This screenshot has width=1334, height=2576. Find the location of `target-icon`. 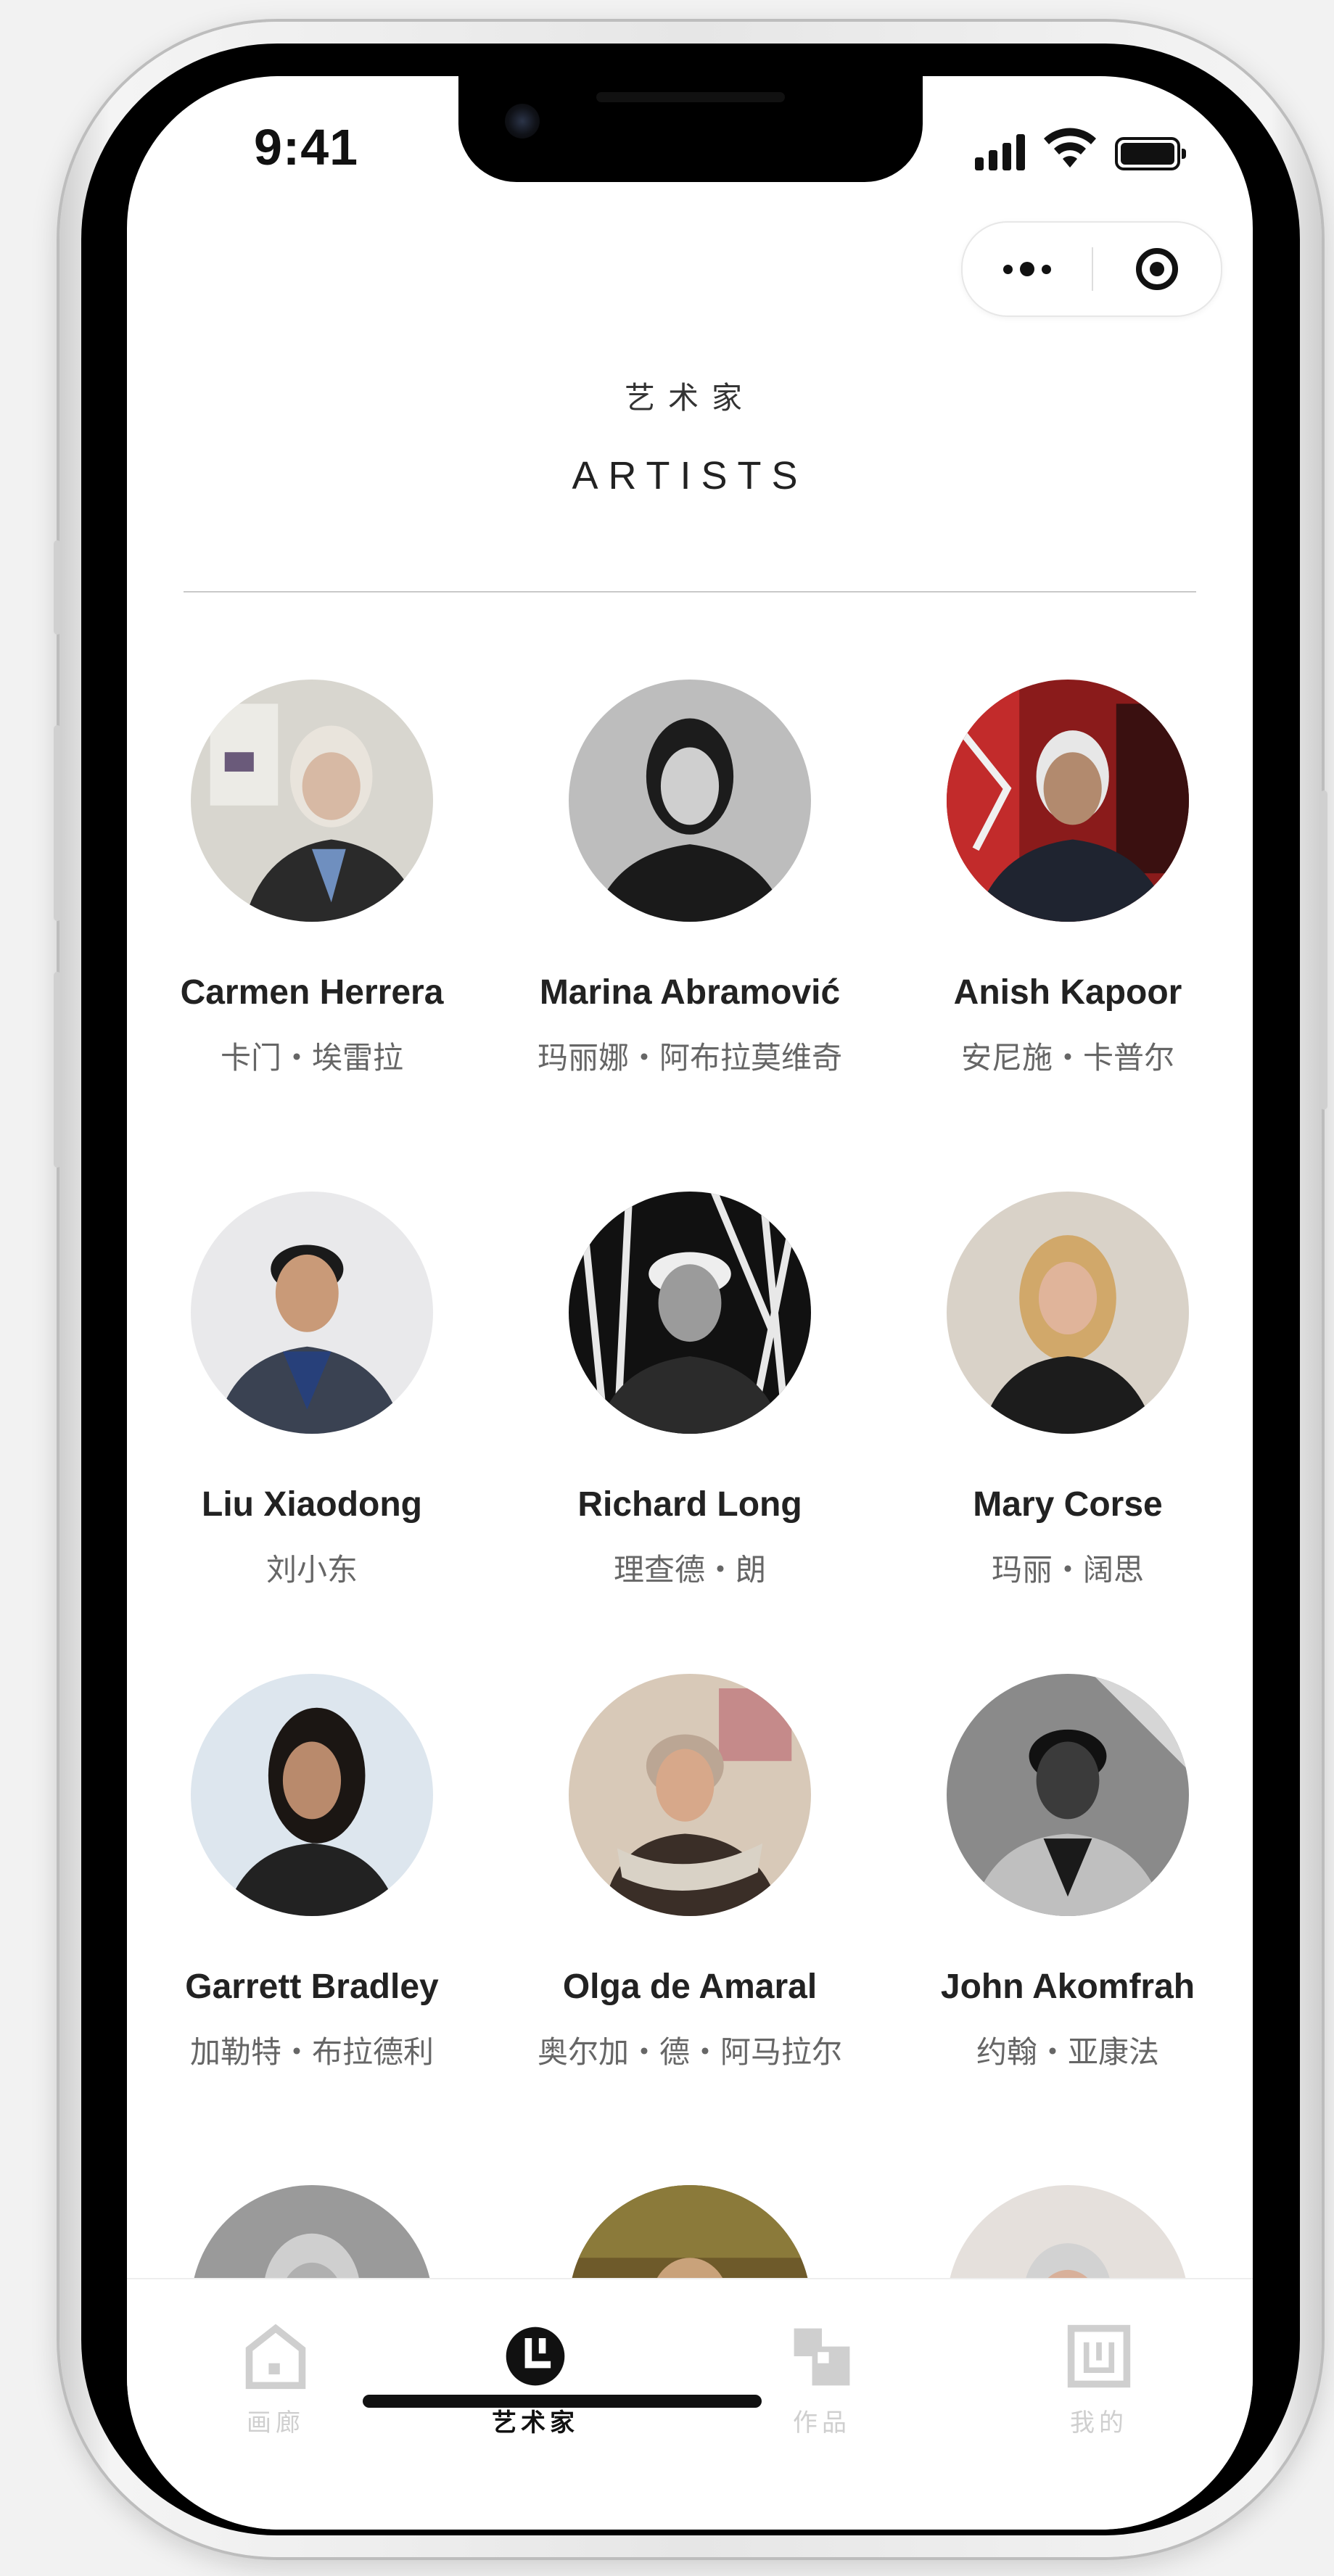

target-icon is located at coordinates (1157, 269).